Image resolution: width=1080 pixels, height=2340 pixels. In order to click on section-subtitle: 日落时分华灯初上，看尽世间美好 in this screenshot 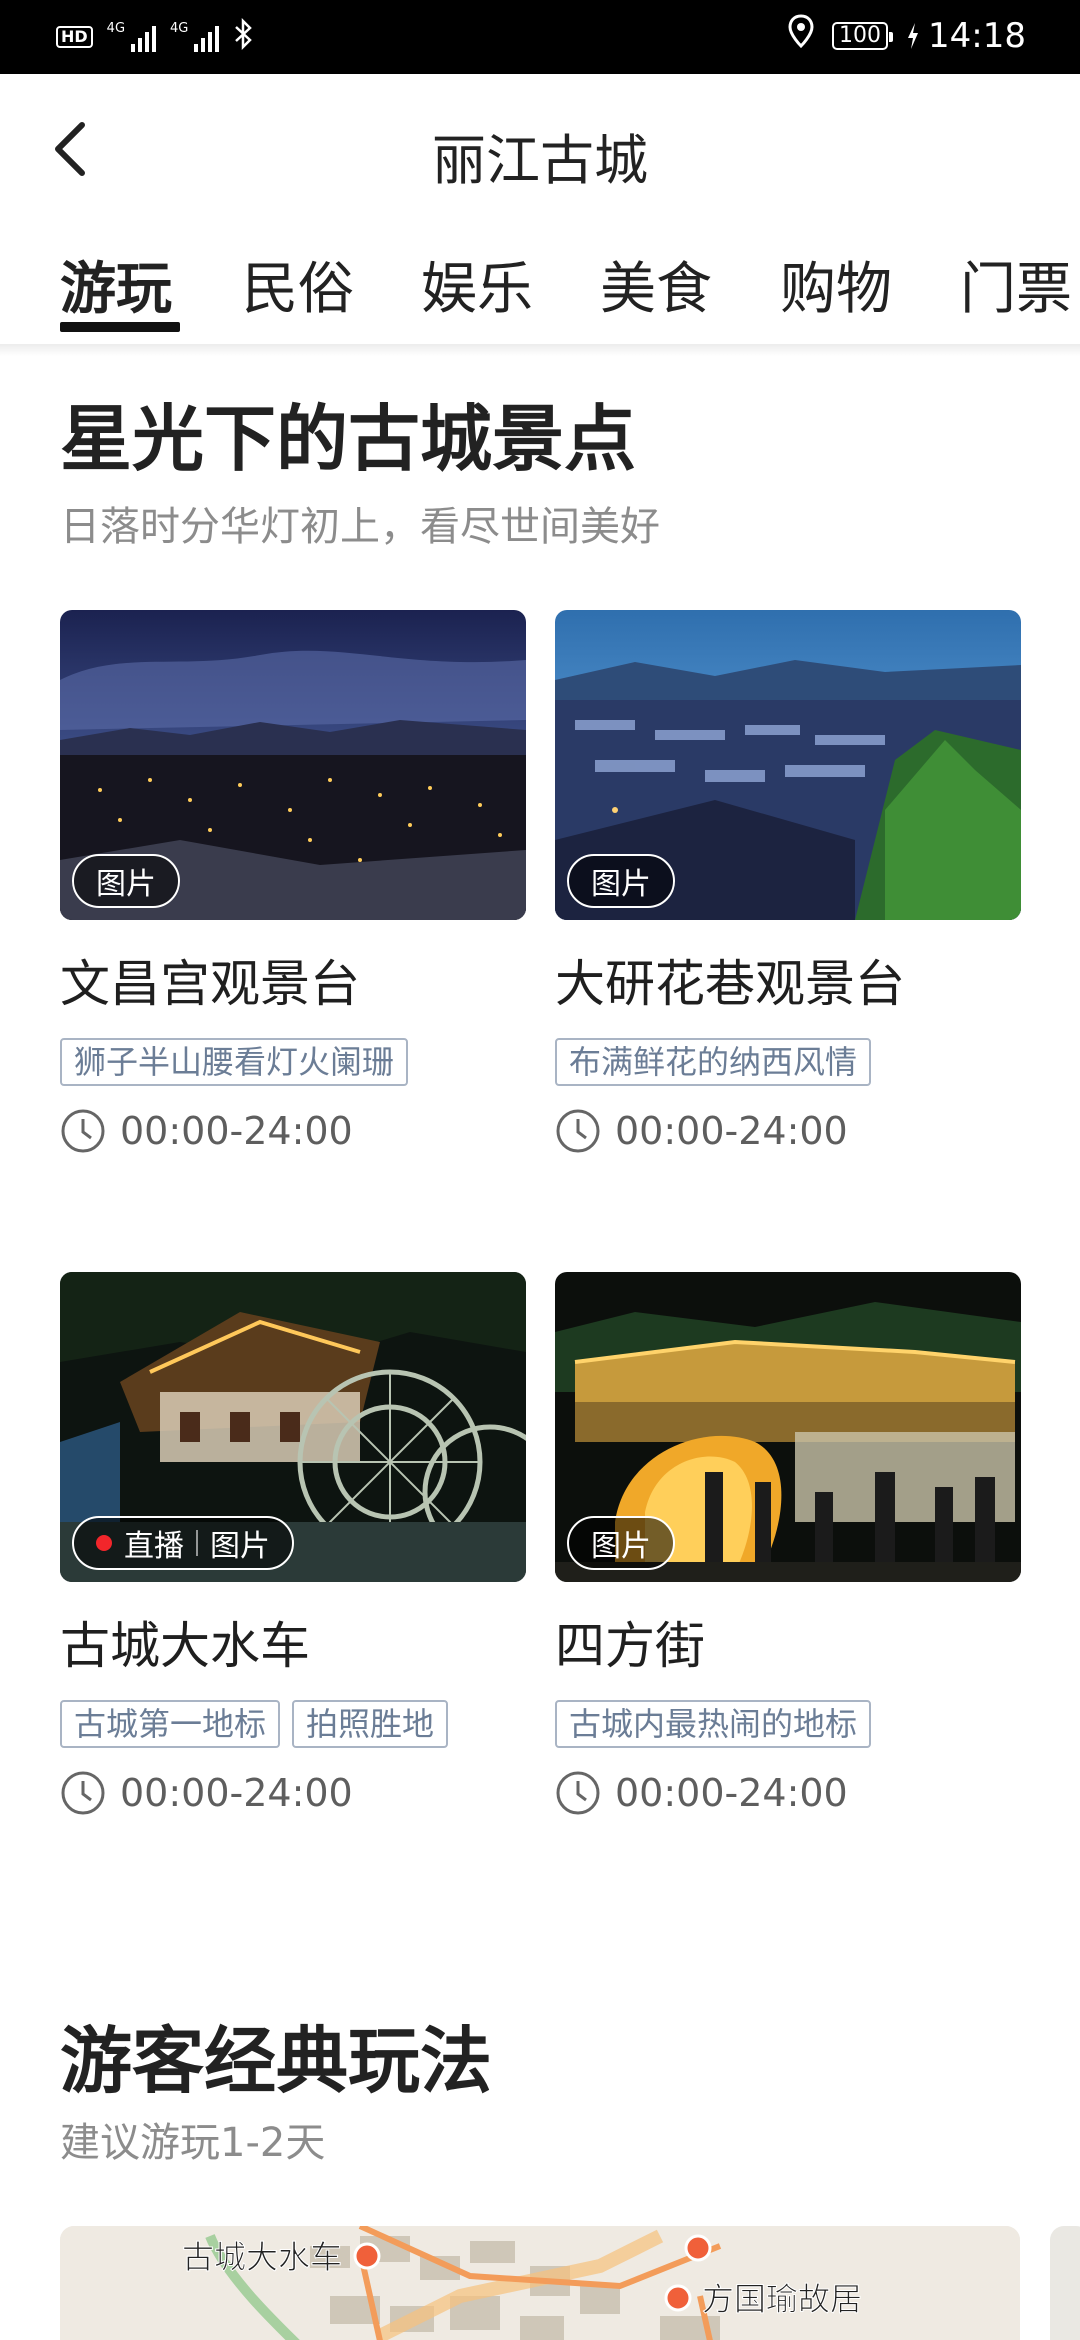, I will do `click(360, 527)`.